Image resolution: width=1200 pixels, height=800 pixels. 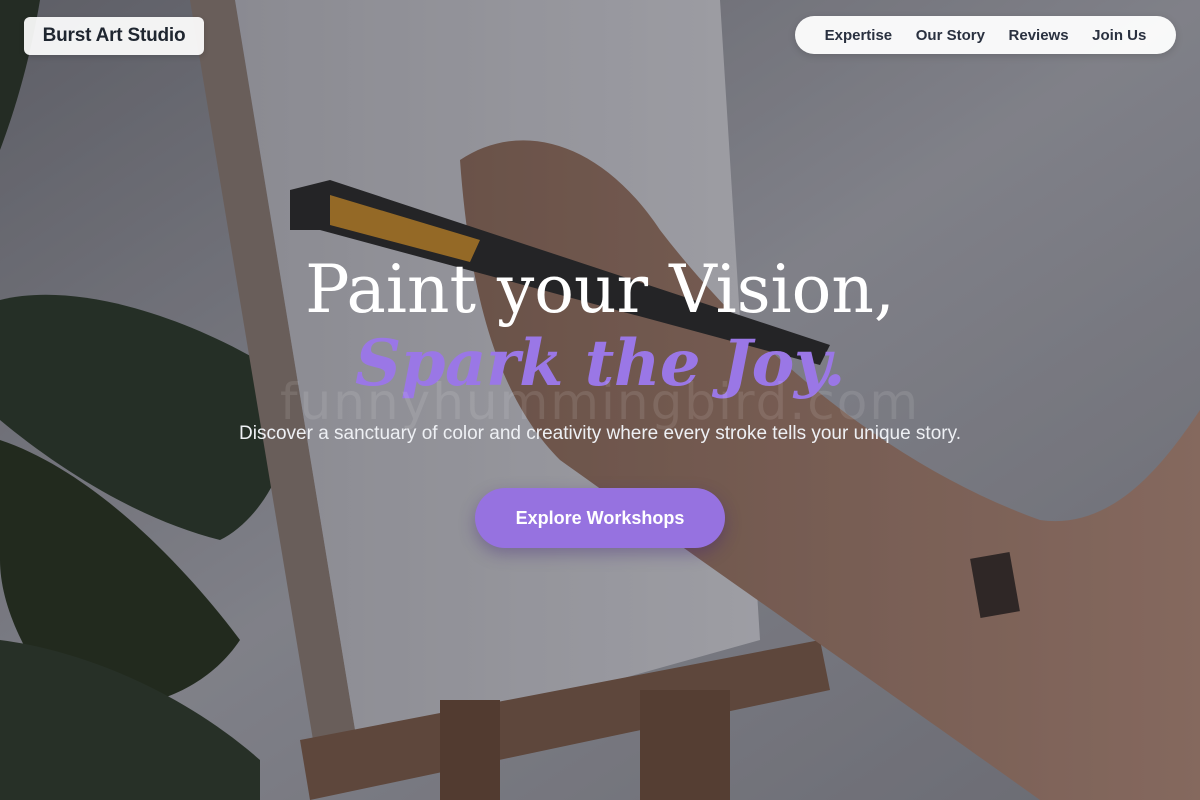 I want to click on nav-link-reviews: Reviews, so click(x=1039, y=35).